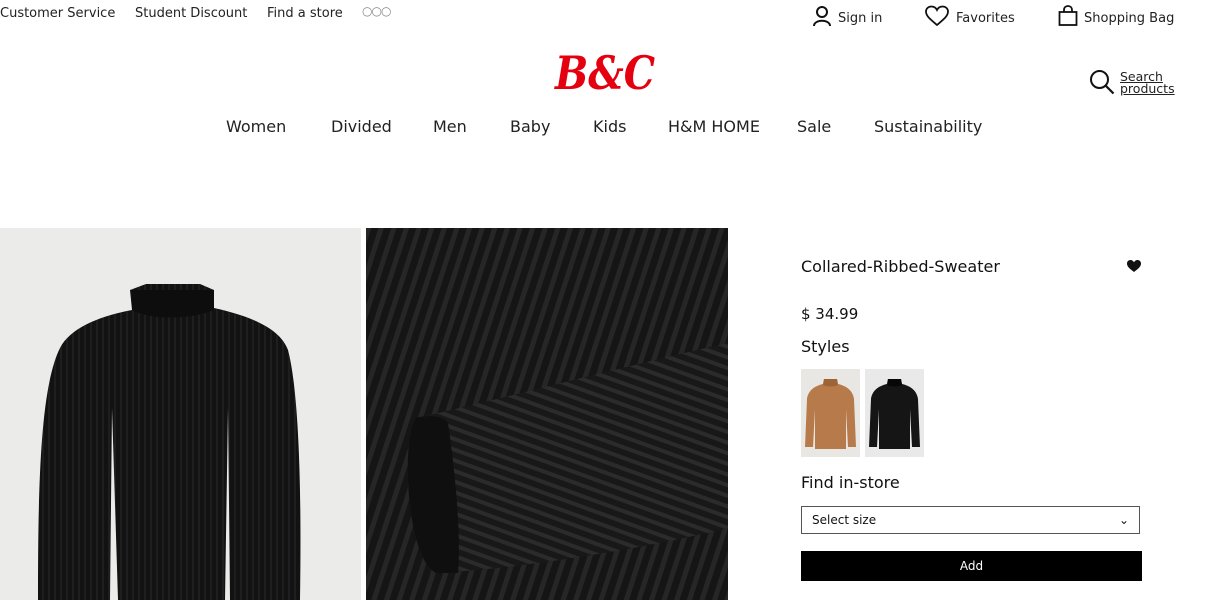  I want to click on nav-item-divided: Divided, so click(361, 126).